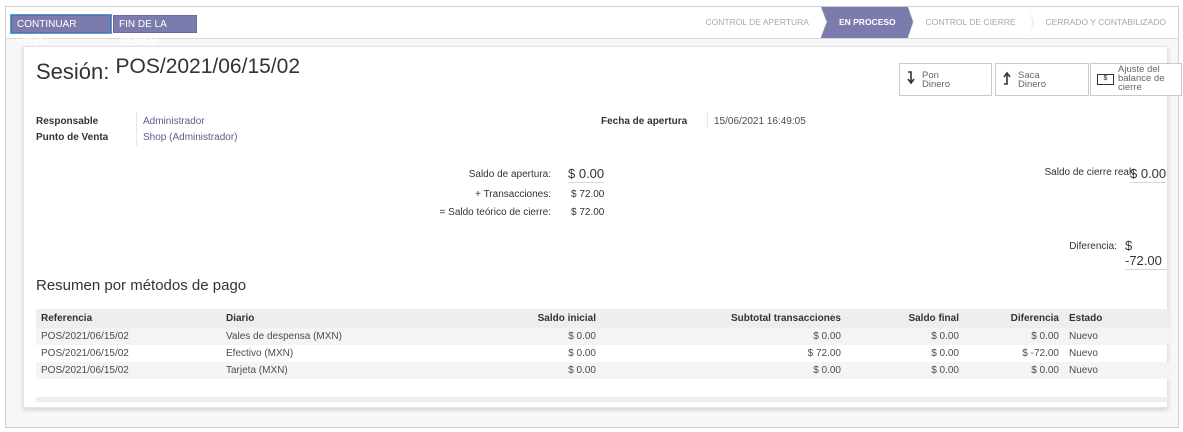 The height and width of the screenshot is (432, 1183). What do you see at coordinates (73, 71) in the screenshot?
I see `session-title-label: Sesión:` at bounding box center [73, 71].